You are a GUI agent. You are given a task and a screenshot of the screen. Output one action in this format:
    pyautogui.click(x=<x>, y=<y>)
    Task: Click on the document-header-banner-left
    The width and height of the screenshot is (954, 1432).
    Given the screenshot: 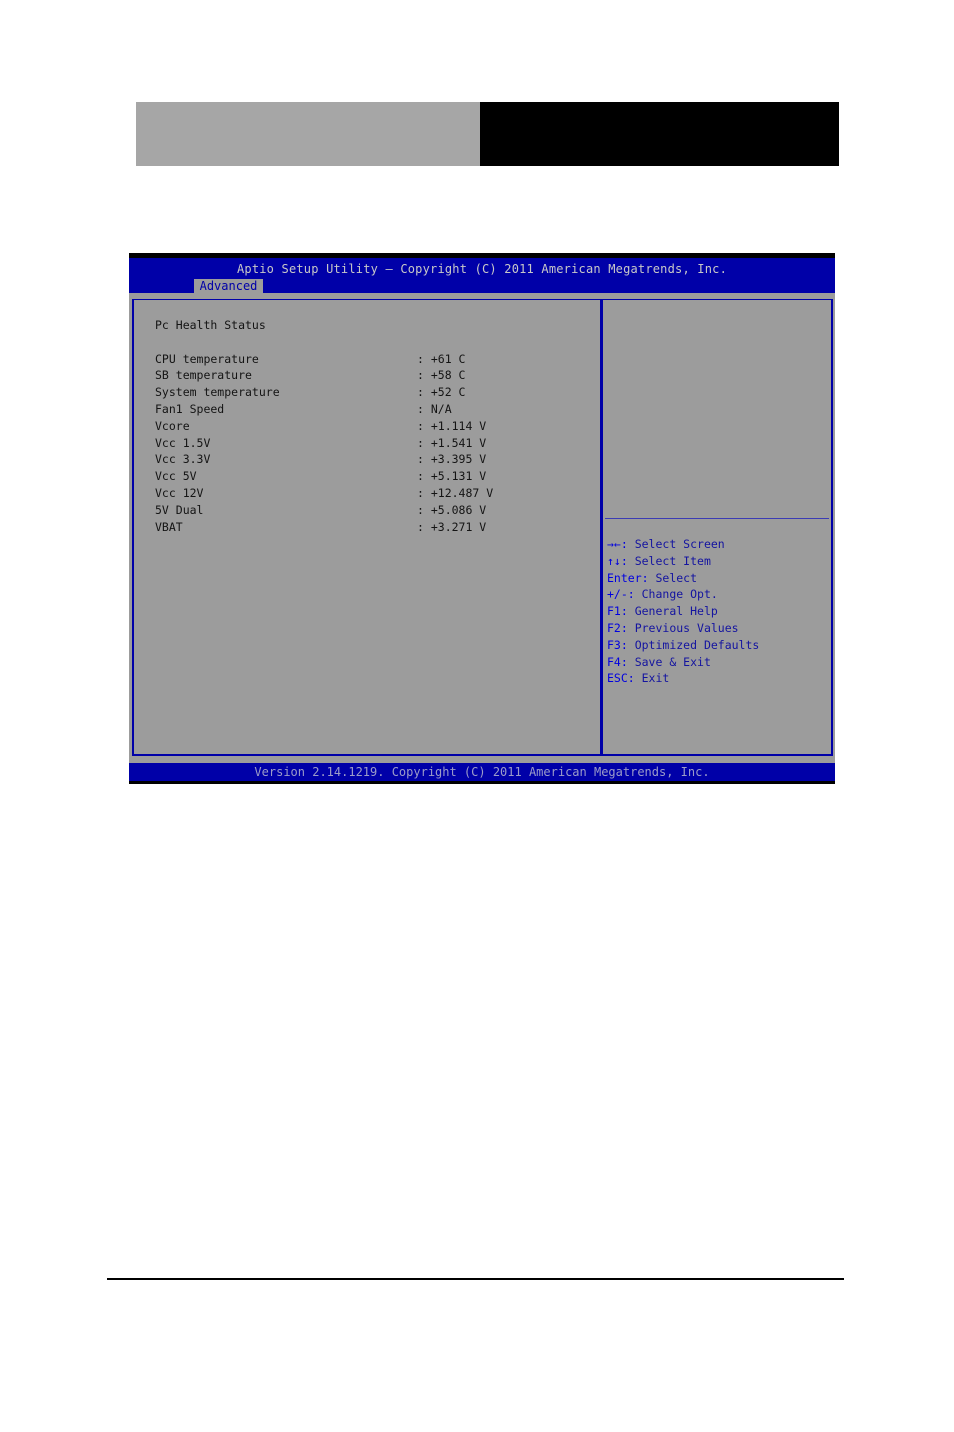 What is the action you would take?
    pyautogui.click(x=308, y=134)
    